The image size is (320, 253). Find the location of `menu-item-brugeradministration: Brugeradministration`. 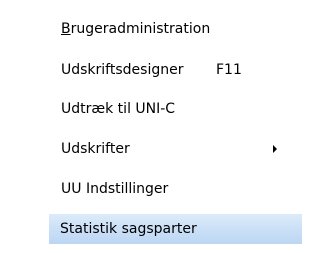

menu-item-brugeradministration: Brugeradministration is located at coordinates (169, 29).